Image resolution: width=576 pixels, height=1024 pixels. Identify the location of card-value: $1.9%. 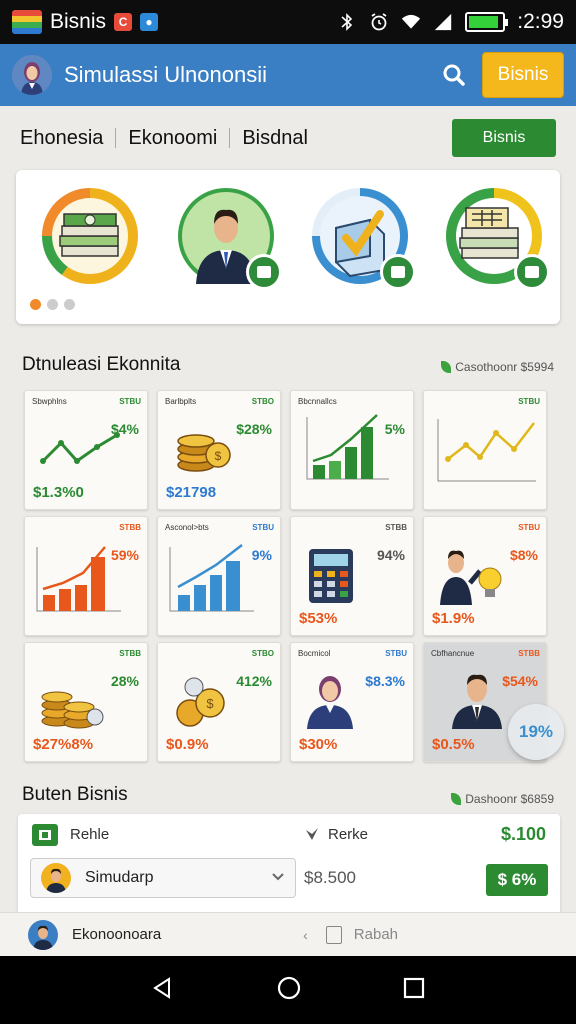
(453, 618).